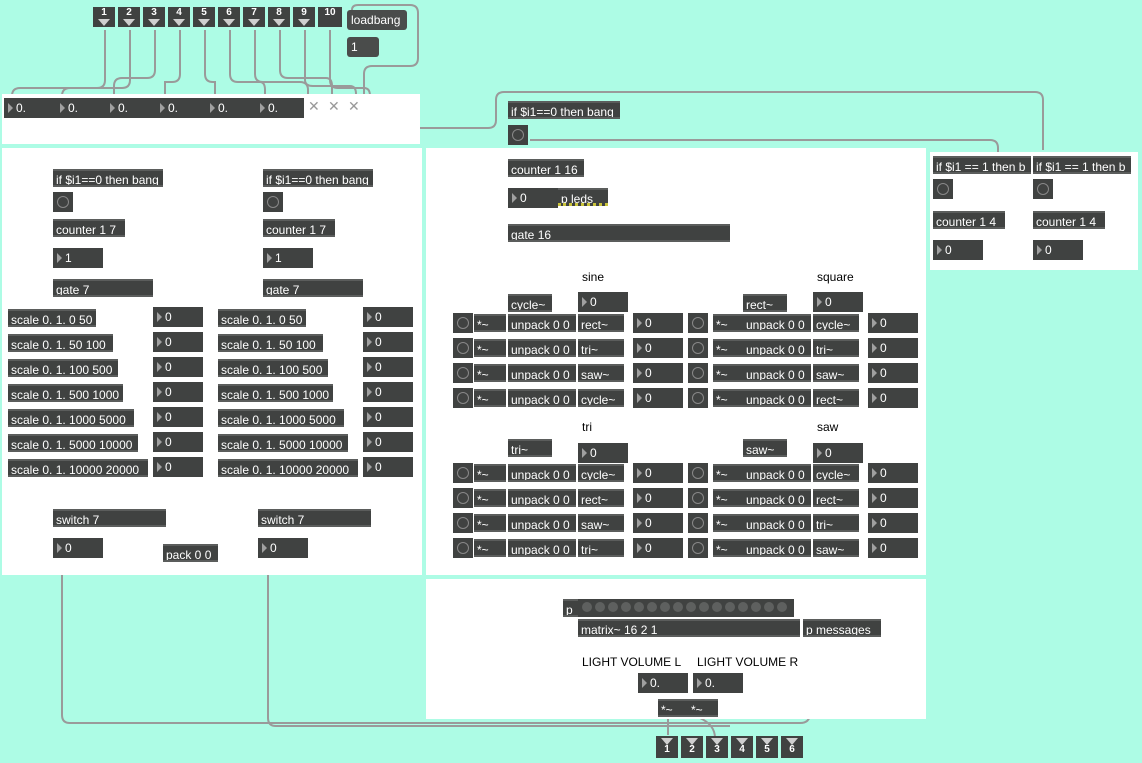 The image size is (1142, 763). What do you see at coordinates (842, 628) in the screenshot?
I see `p-messages-subpatch: p messages` at bounding box center [842, 628].